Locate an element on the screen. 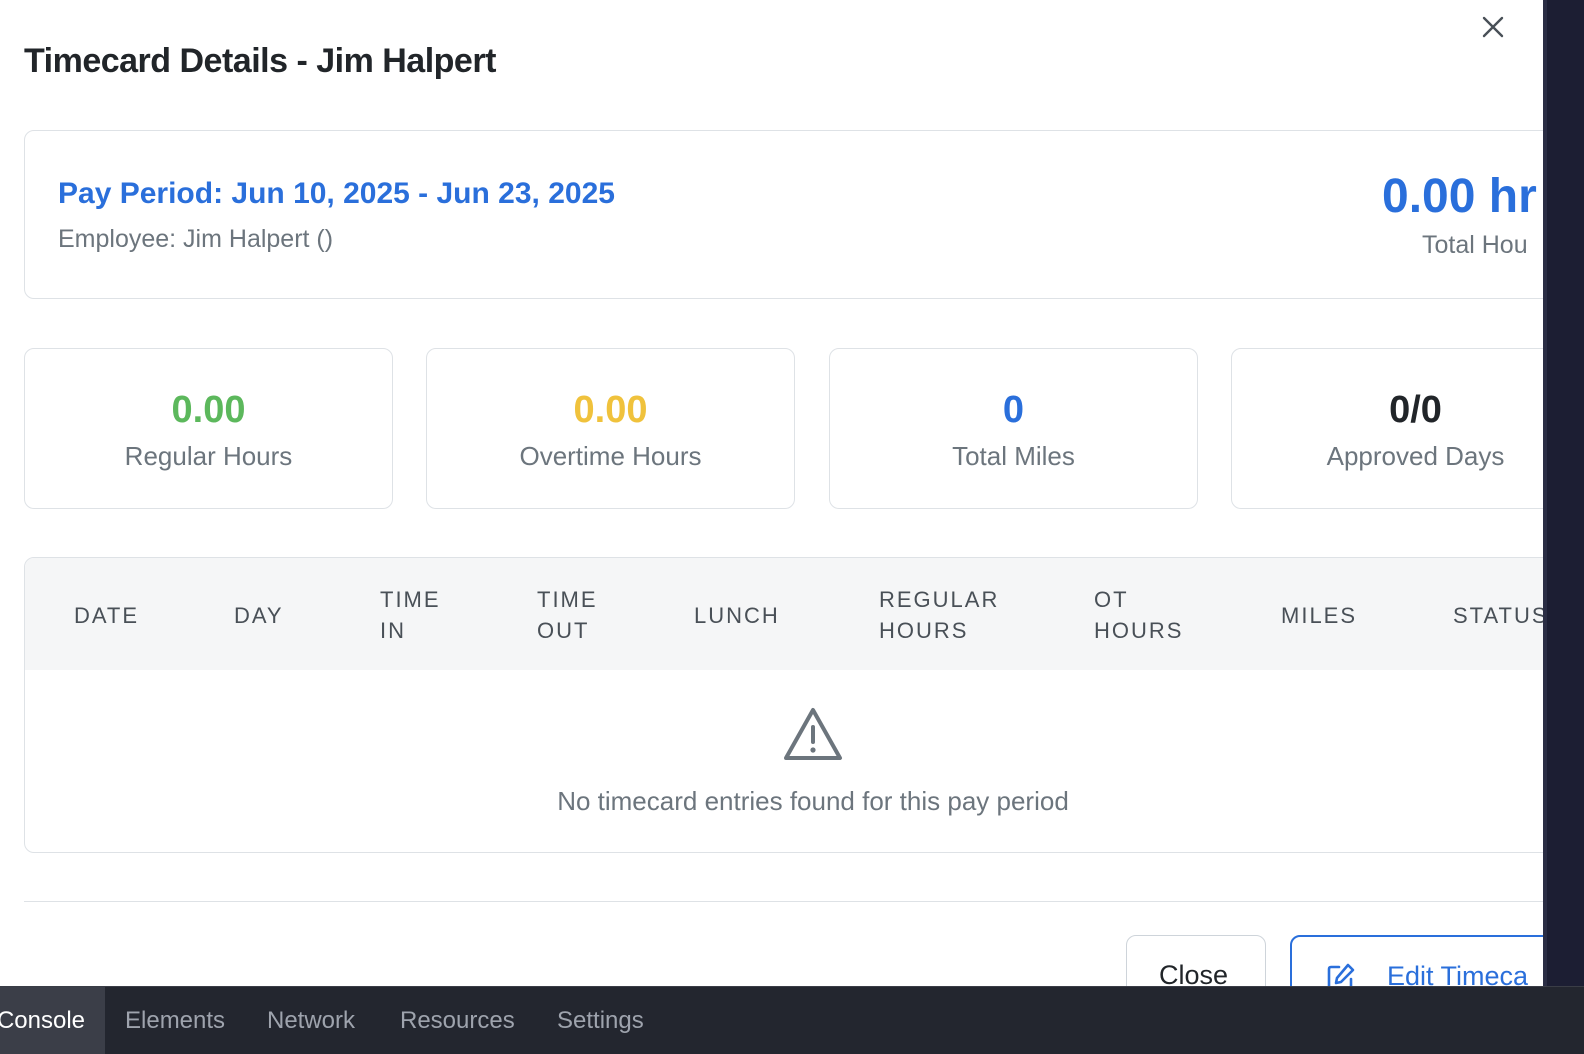 The height and width of the screenshot is (1054, 1584). edit-timecard-button: Edit Timeca is located at coordinates (1416, 960).